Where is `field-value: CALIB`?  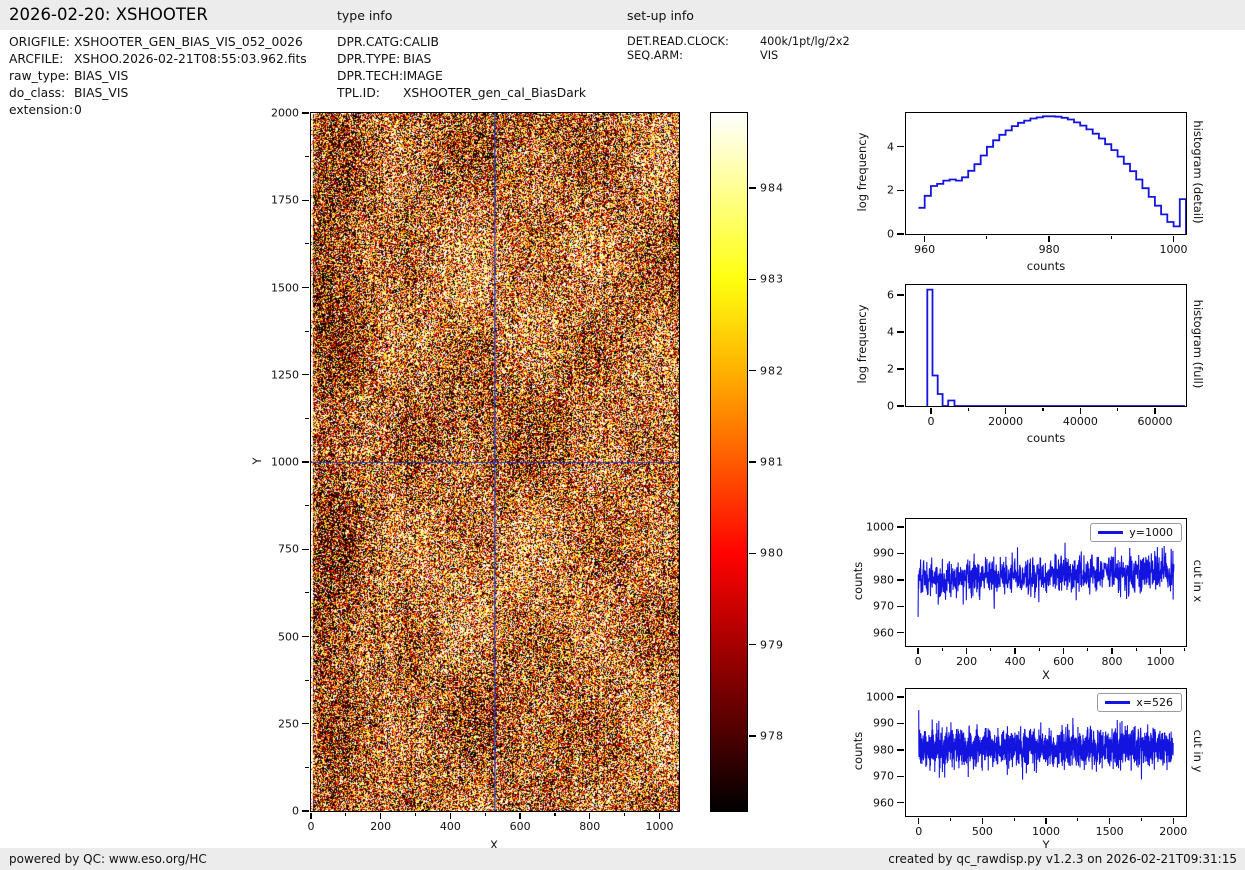 field-value: CALIB is located at coordinates (421, 42).